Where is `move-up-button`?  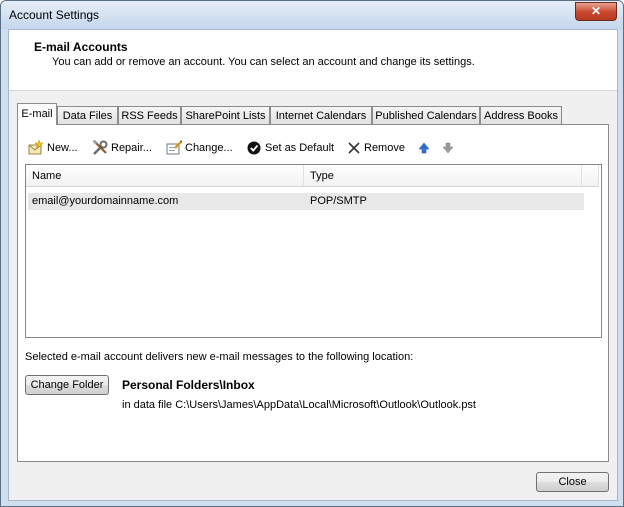
move-up-button is located at coordinates (425, 148).